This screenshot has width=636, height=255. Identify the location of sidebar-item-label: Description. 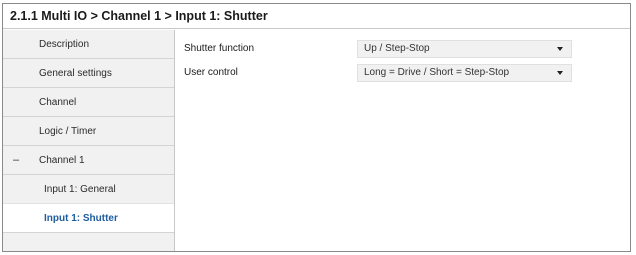
(64, 44).